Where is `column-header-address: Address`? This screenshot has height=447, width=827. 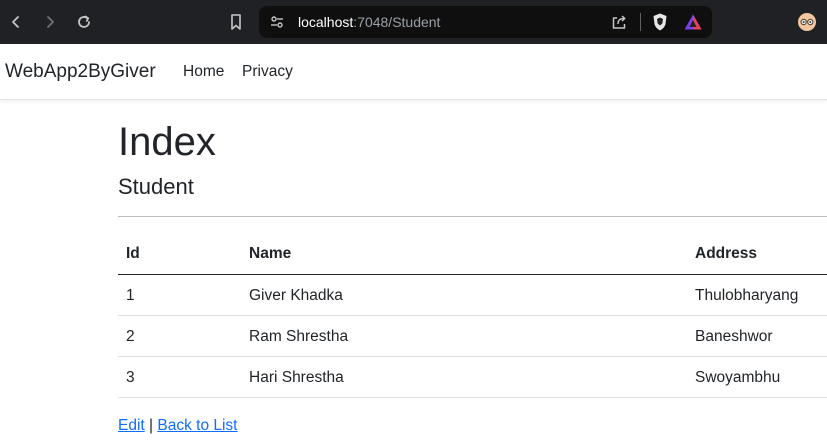 column-header-address: Address is located at coordinates (726, 253).